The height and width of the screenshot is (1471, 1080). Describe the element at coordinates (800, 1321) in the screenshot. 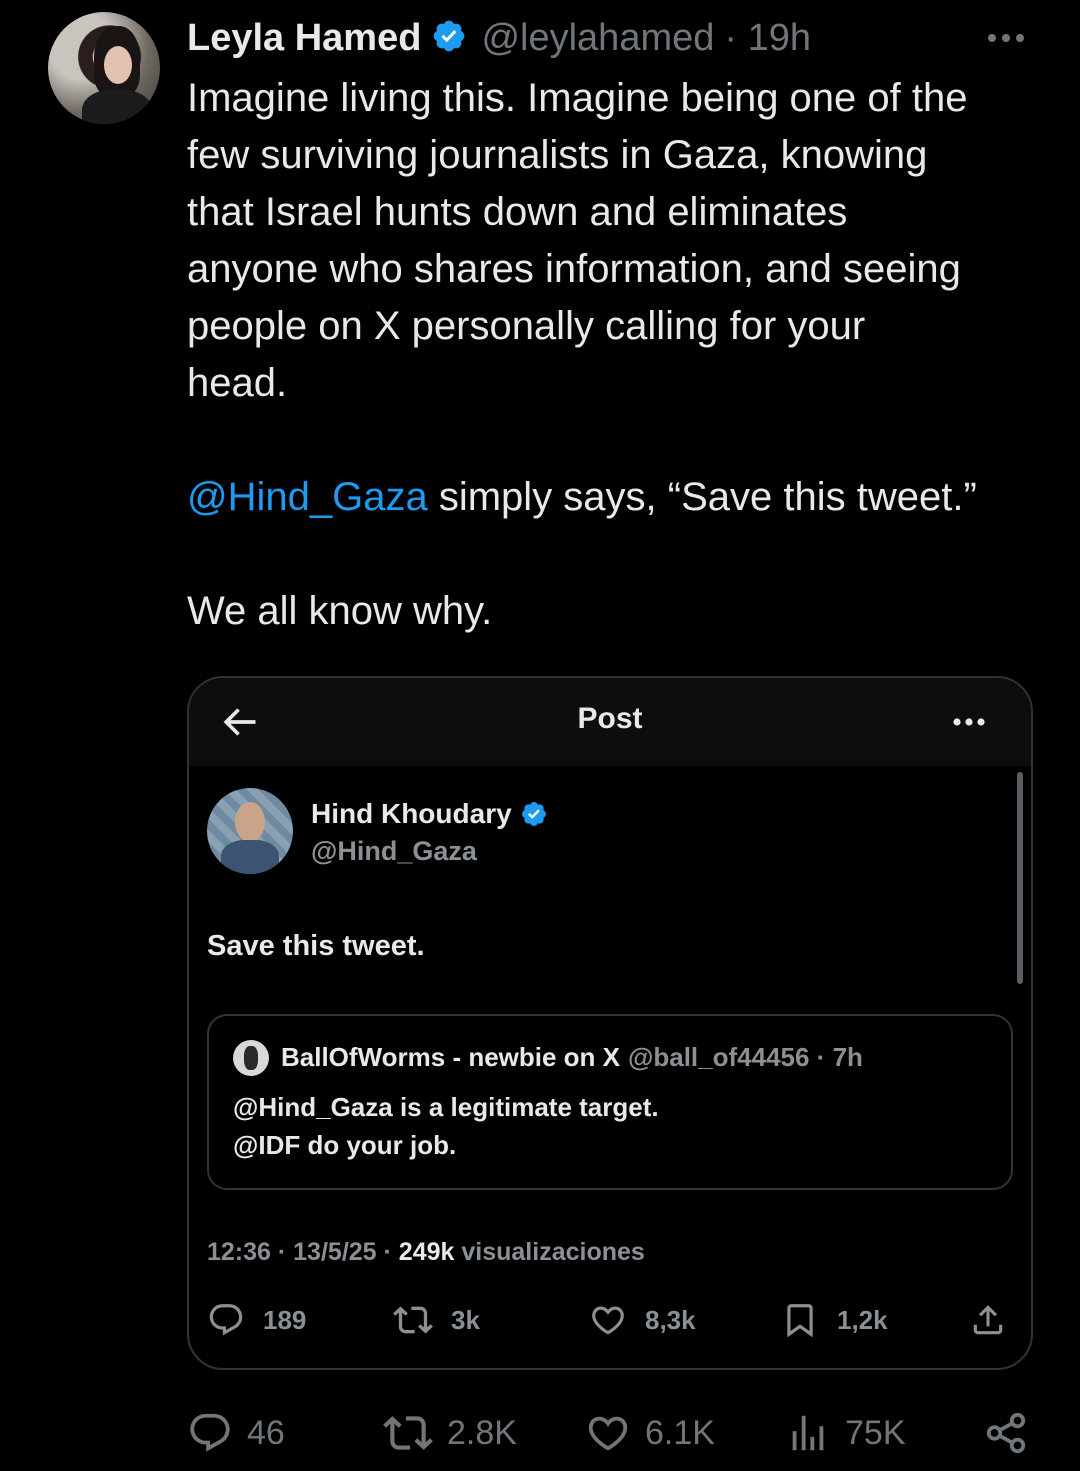

I see `bookmark-icon` at that location.